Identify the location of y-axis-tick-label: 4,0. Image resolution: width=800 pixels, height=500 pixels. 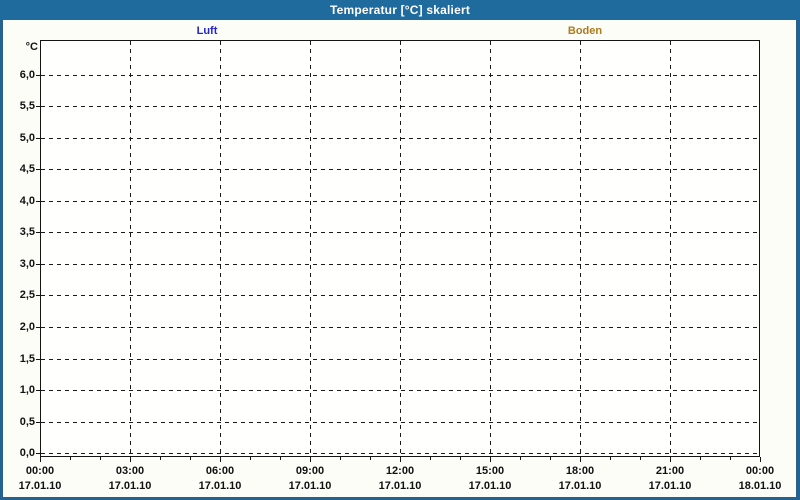
(27, 200).